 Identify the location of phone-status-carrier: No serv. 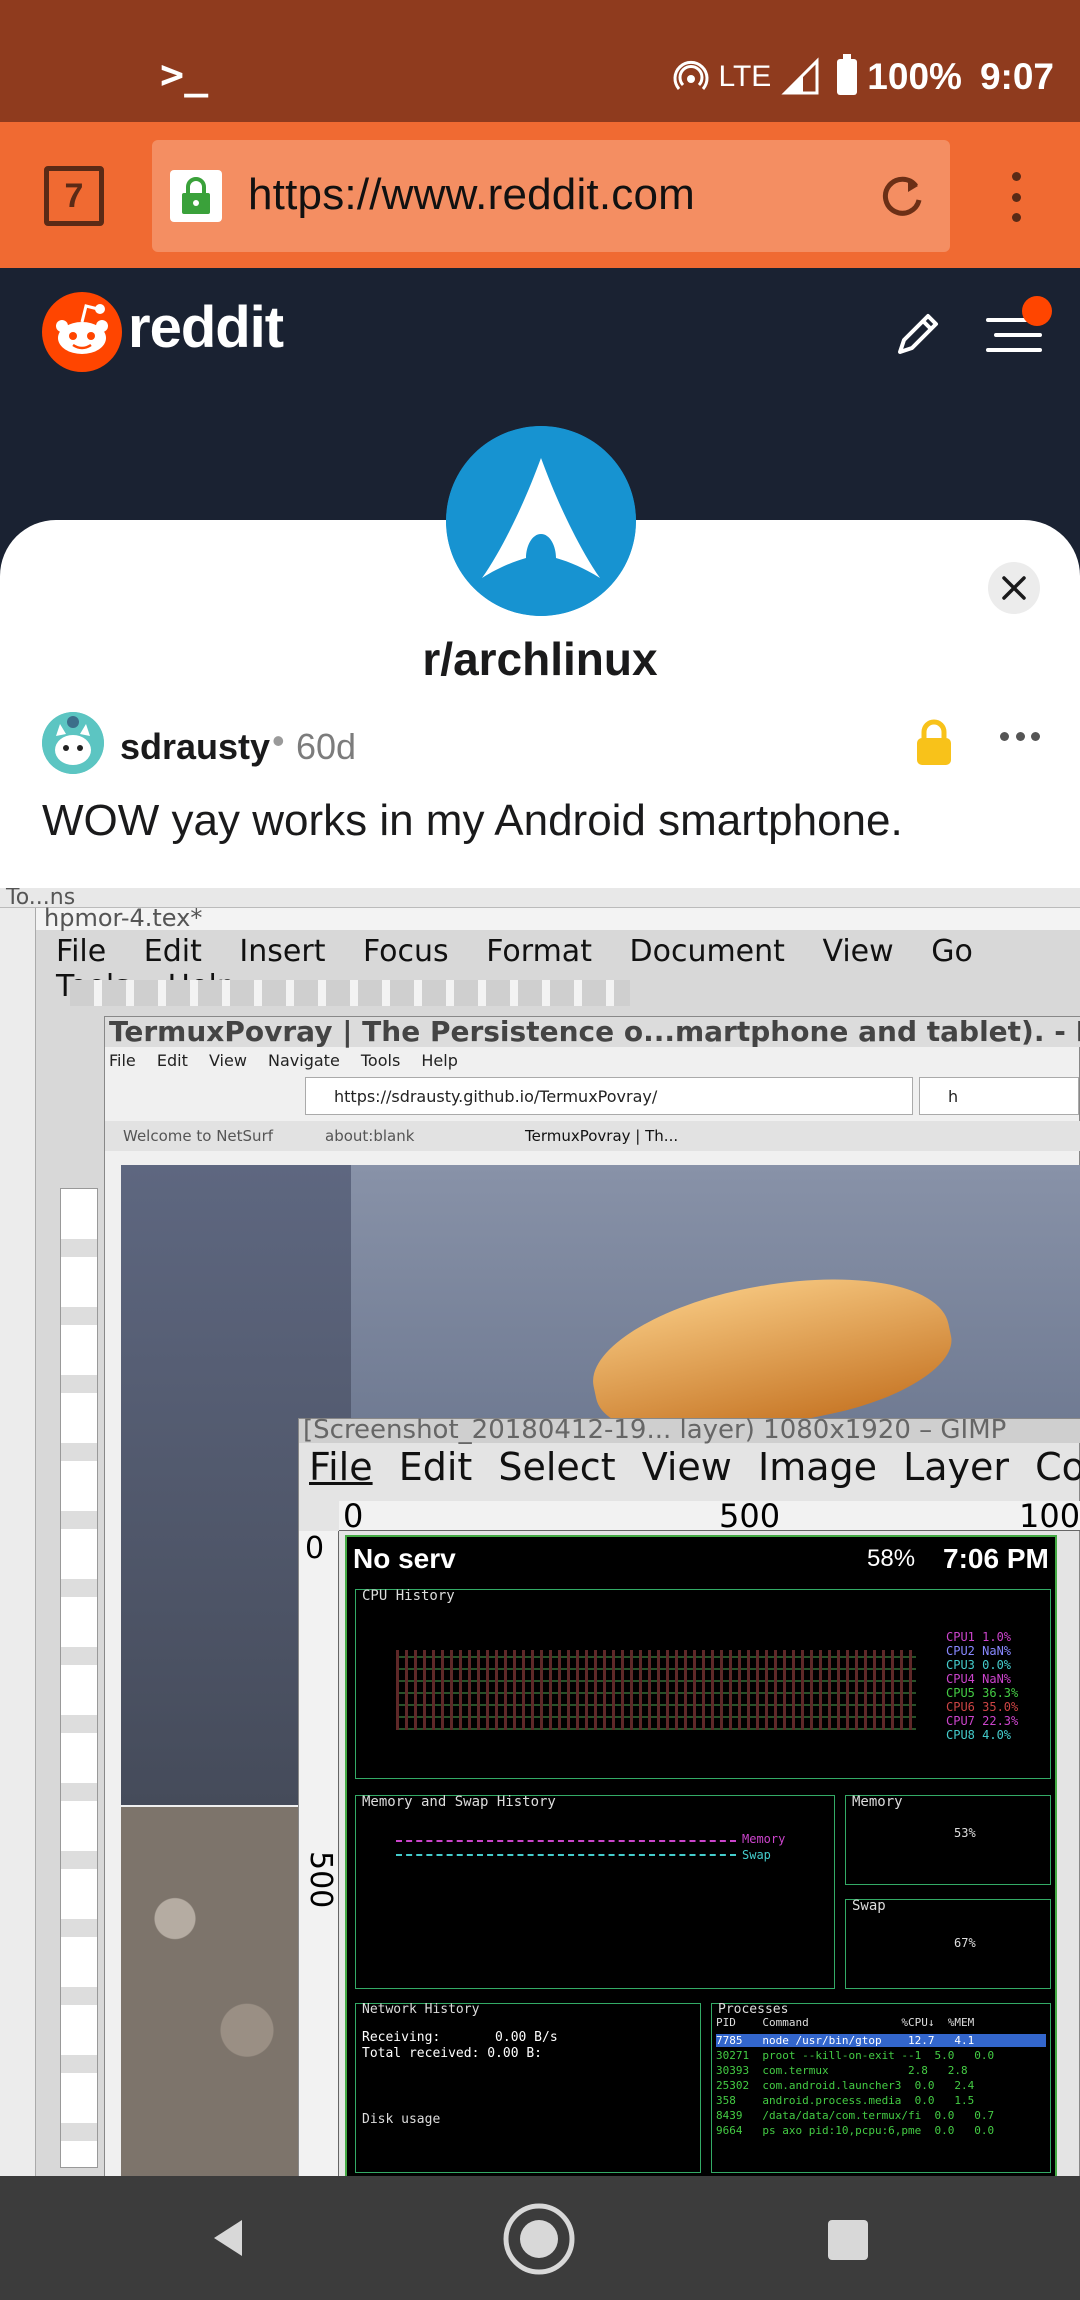
(404, 1558).